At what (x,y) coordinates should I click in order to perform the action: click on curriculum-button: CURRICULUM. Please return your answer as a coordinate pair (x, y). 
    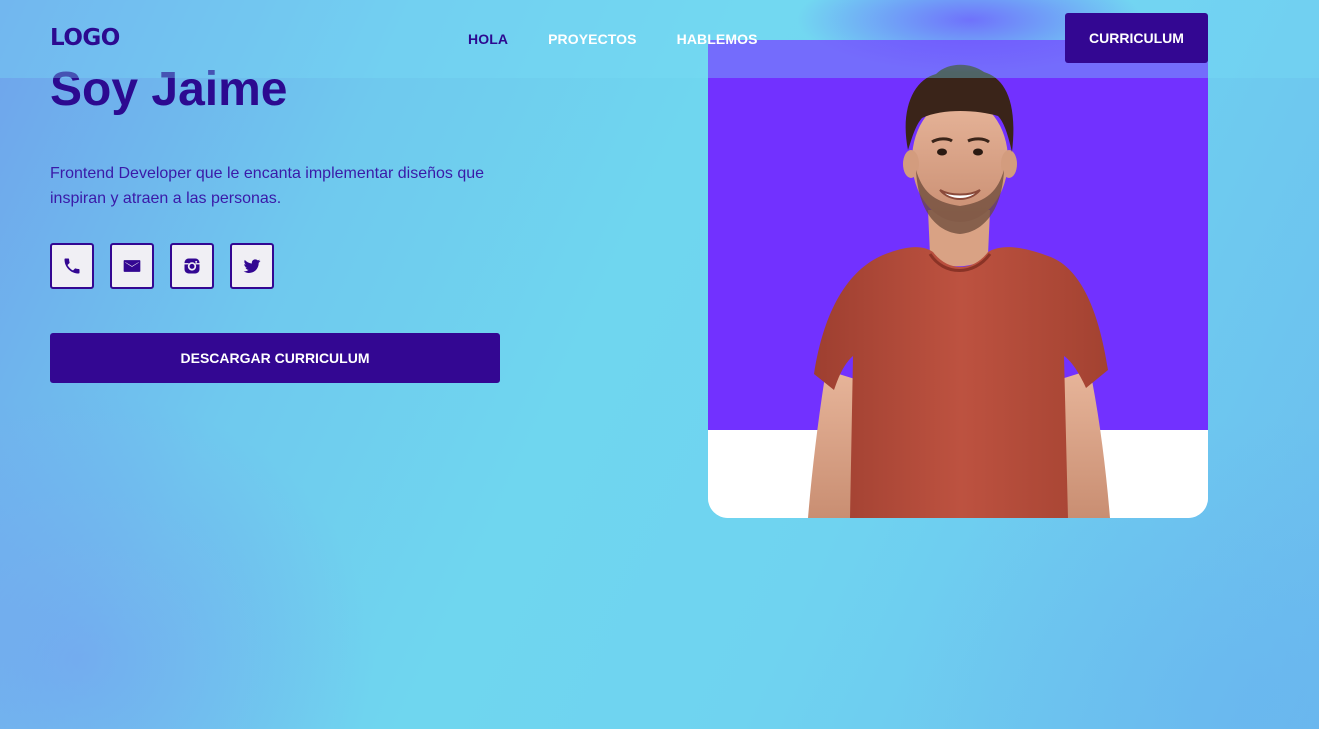
    Looking at the image, I should click on (1136, 38).